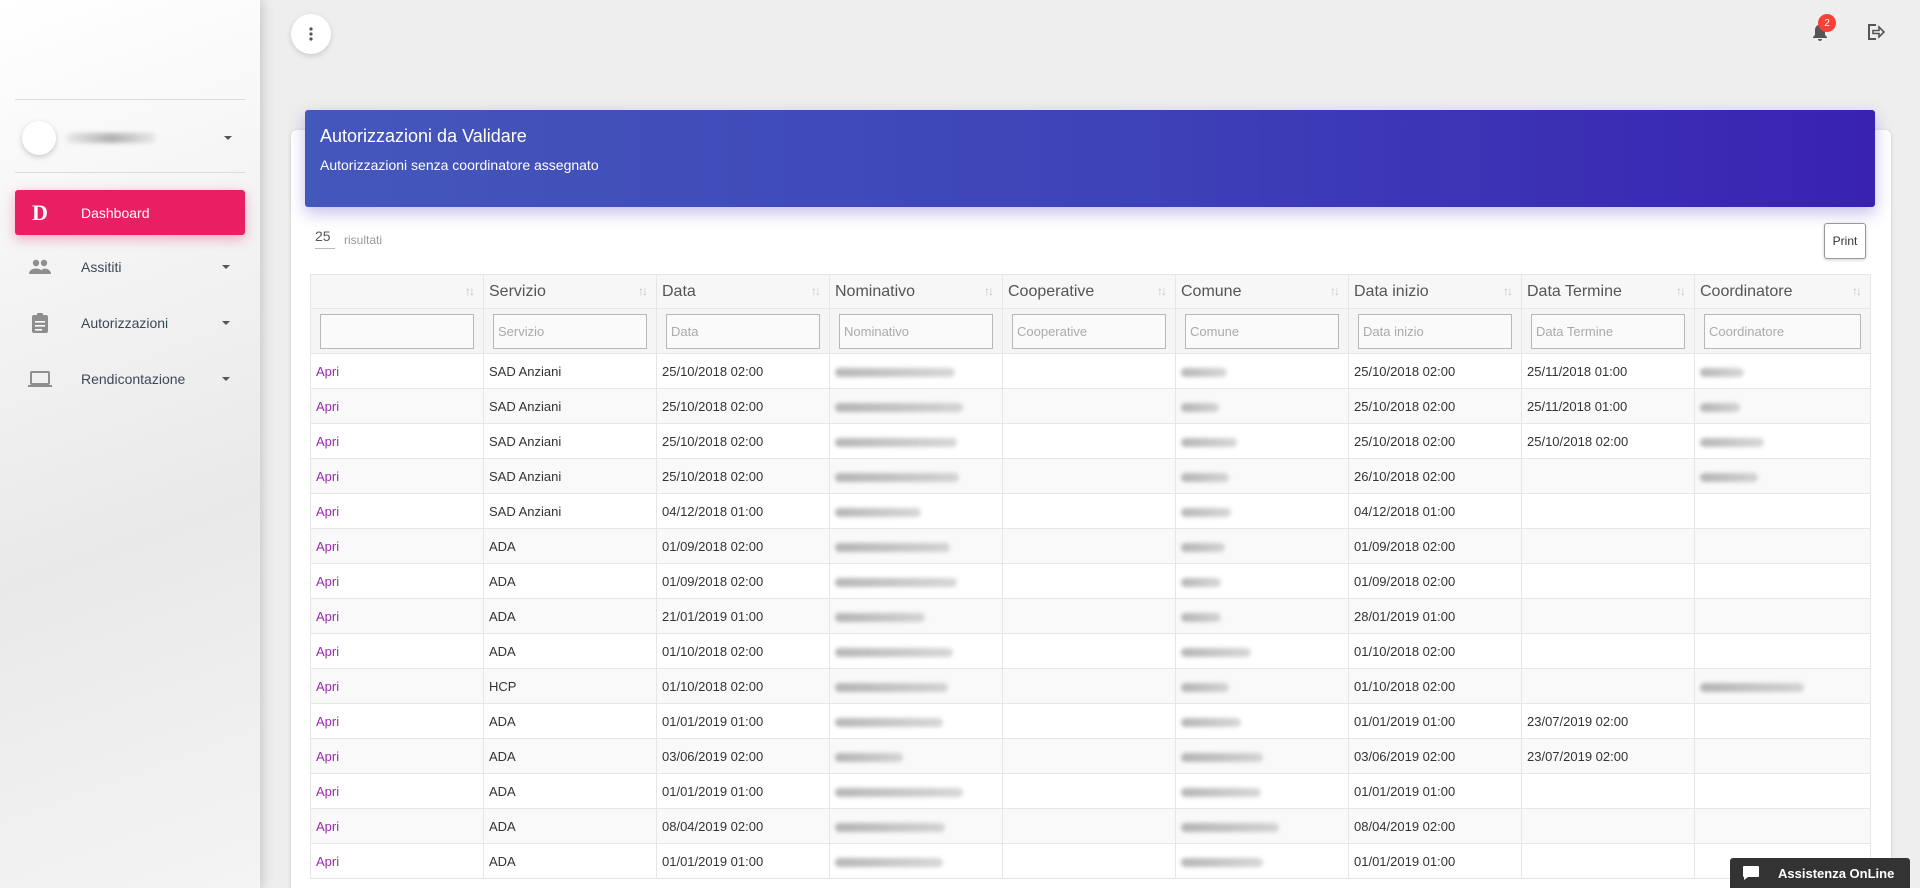  I want to click on logout-icon, so click(1877, 32).